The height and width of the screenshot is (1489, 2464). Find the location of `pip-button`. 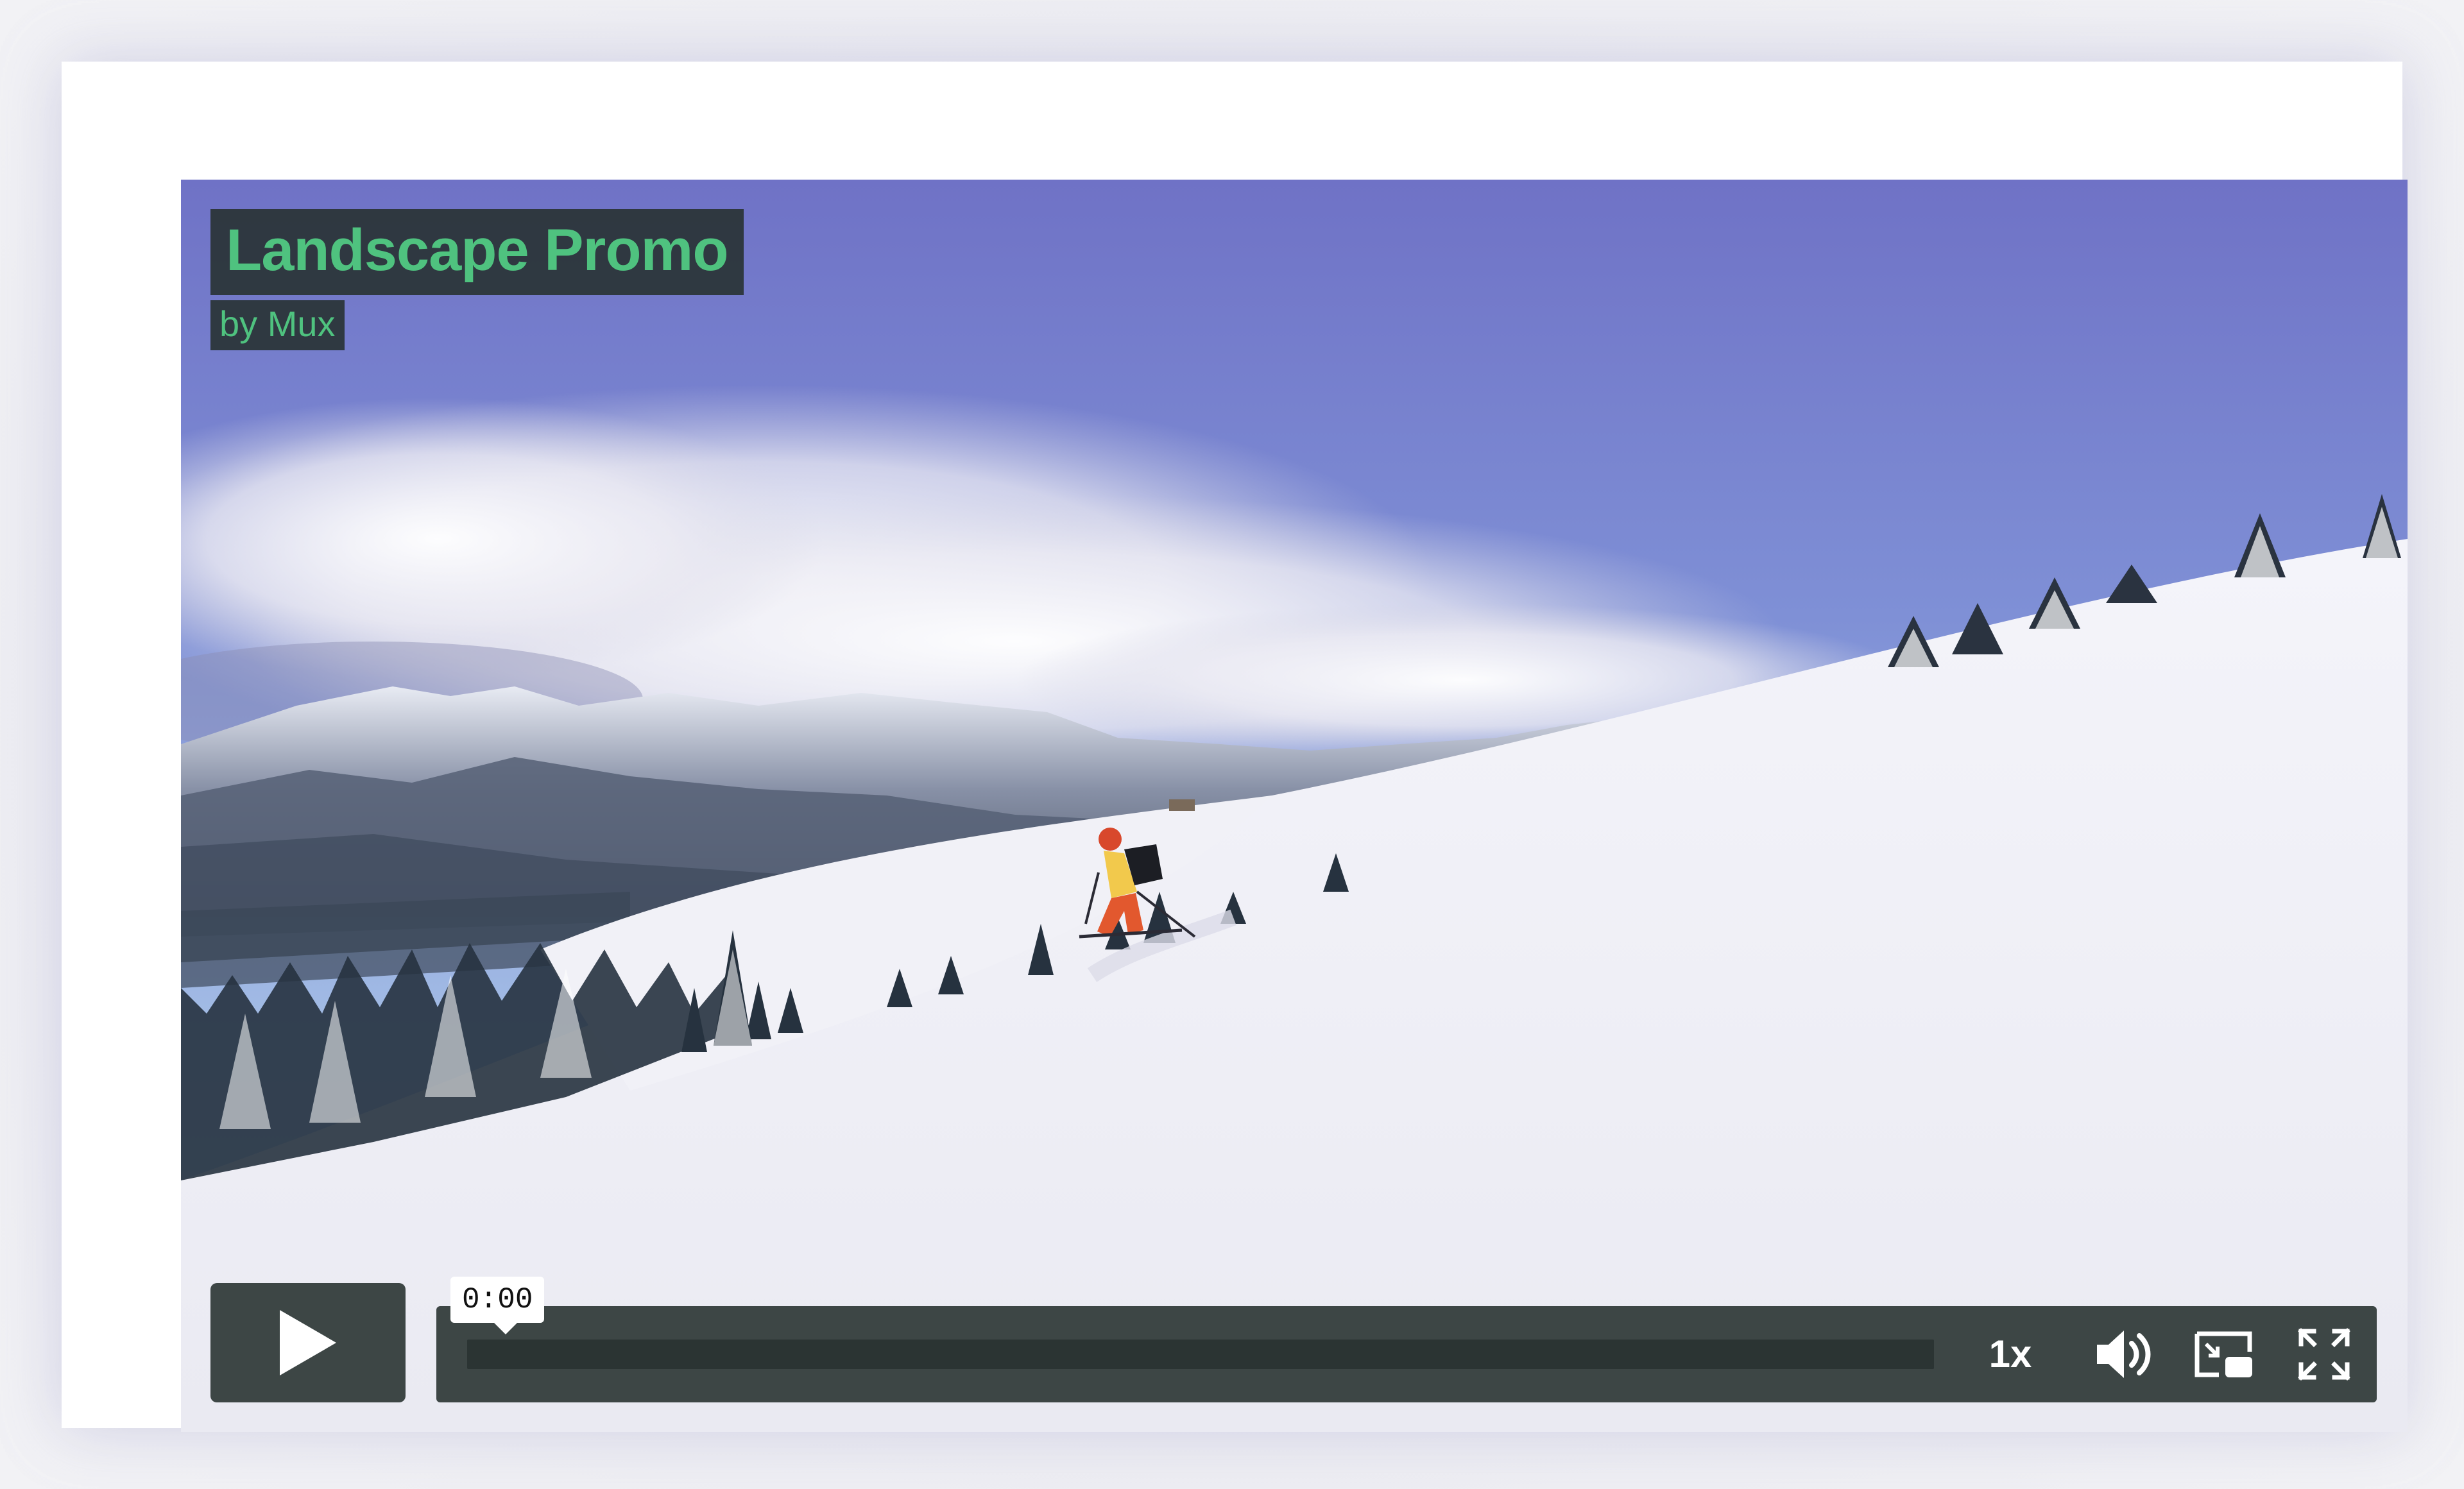

pip-button is located at coordinates (2224, 1354).